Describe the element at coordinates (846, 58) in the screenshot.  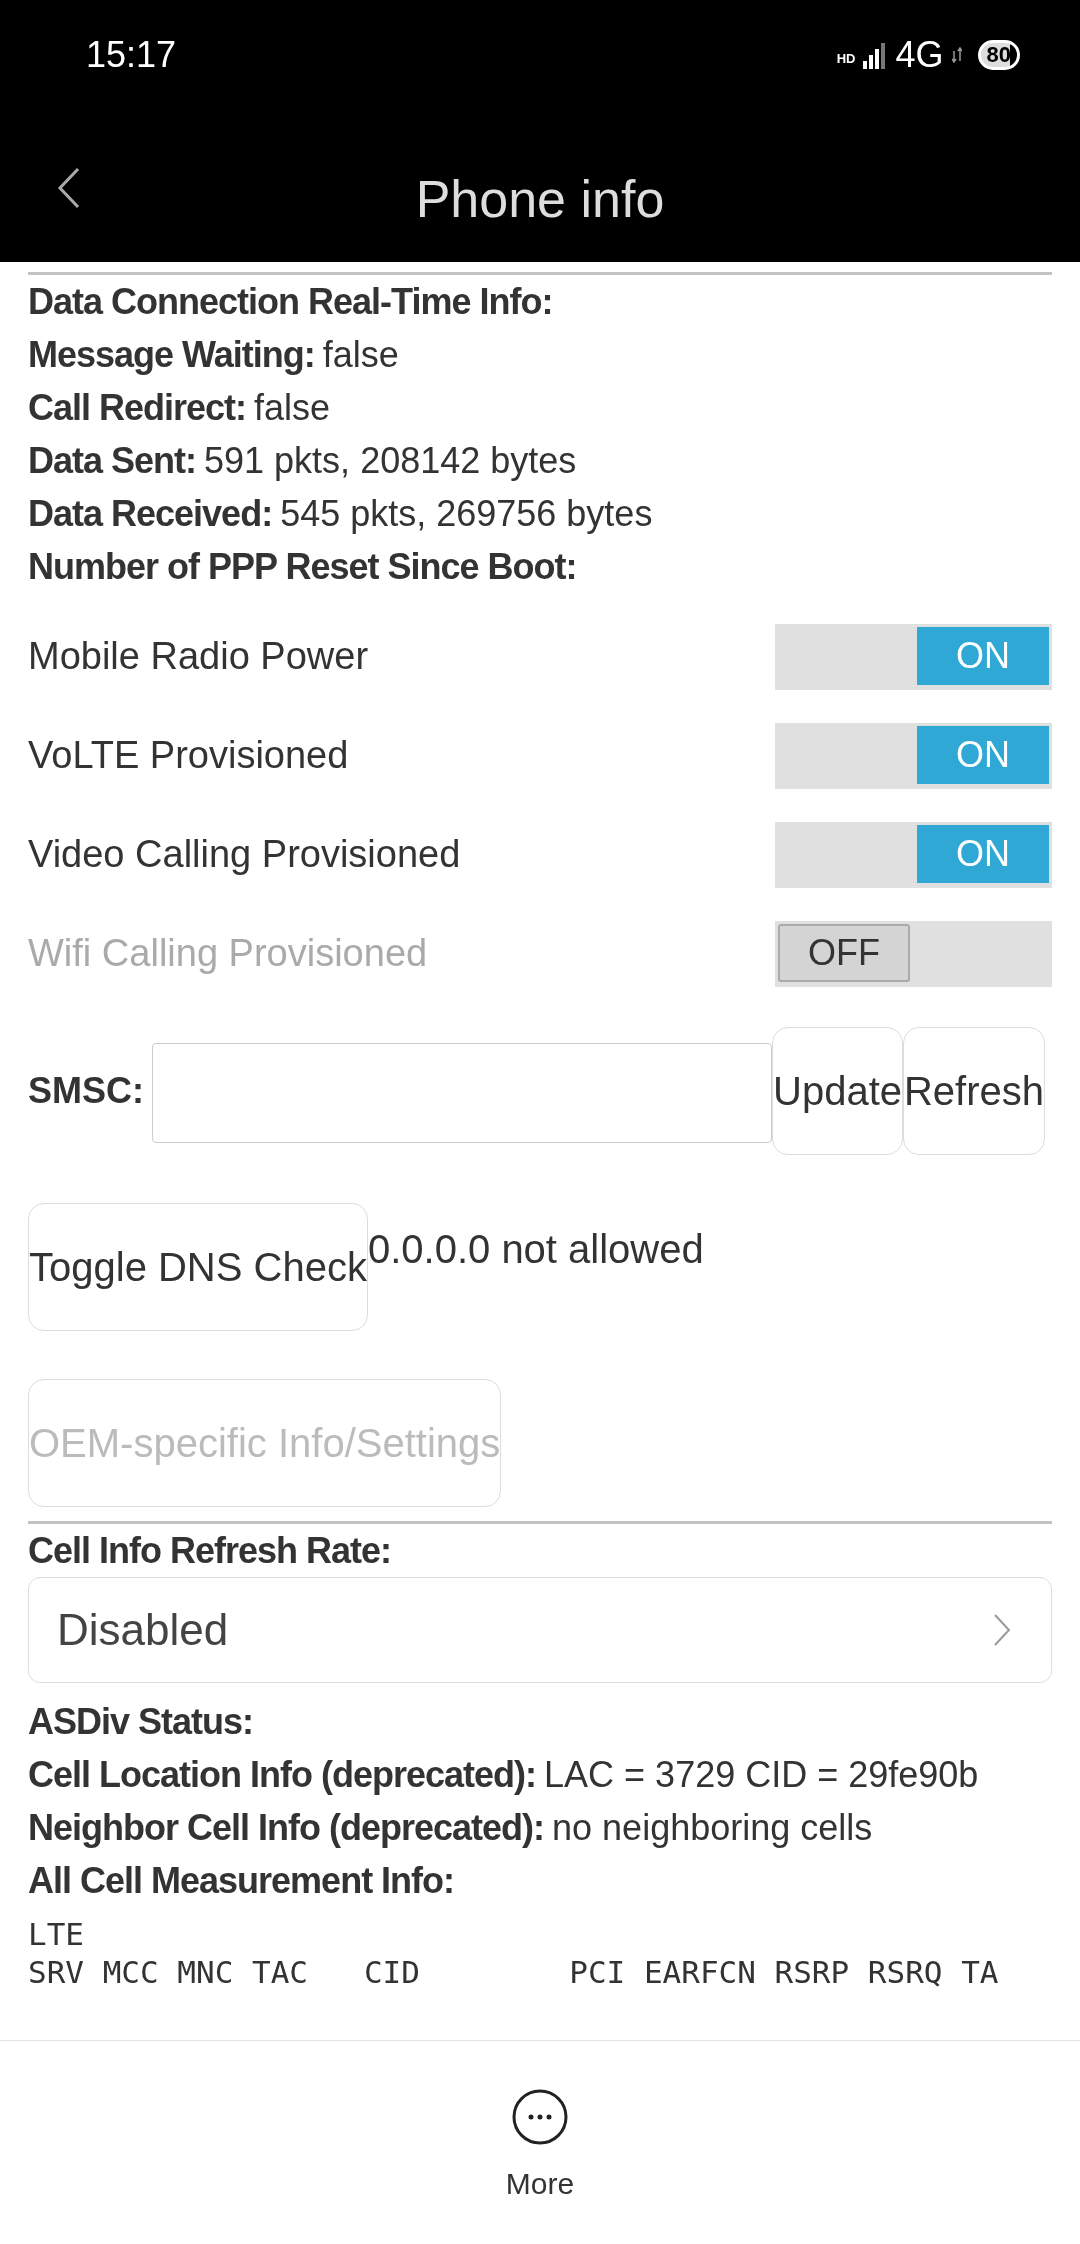
I see `hd-label: HD` at that location.